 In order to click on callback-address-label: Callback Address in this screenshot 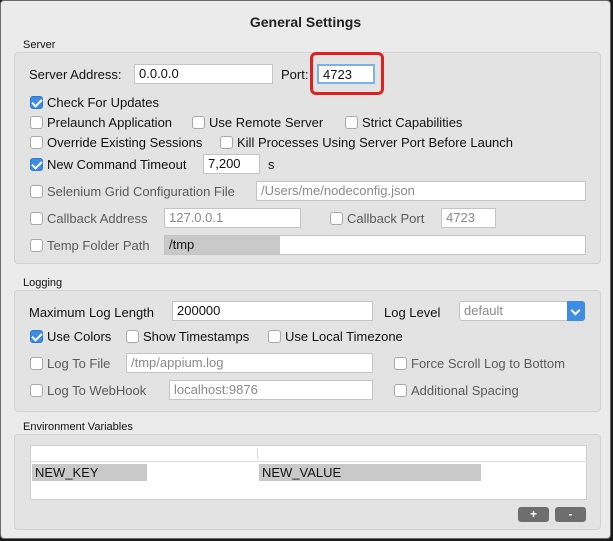, I will do `click(97, 218)`.